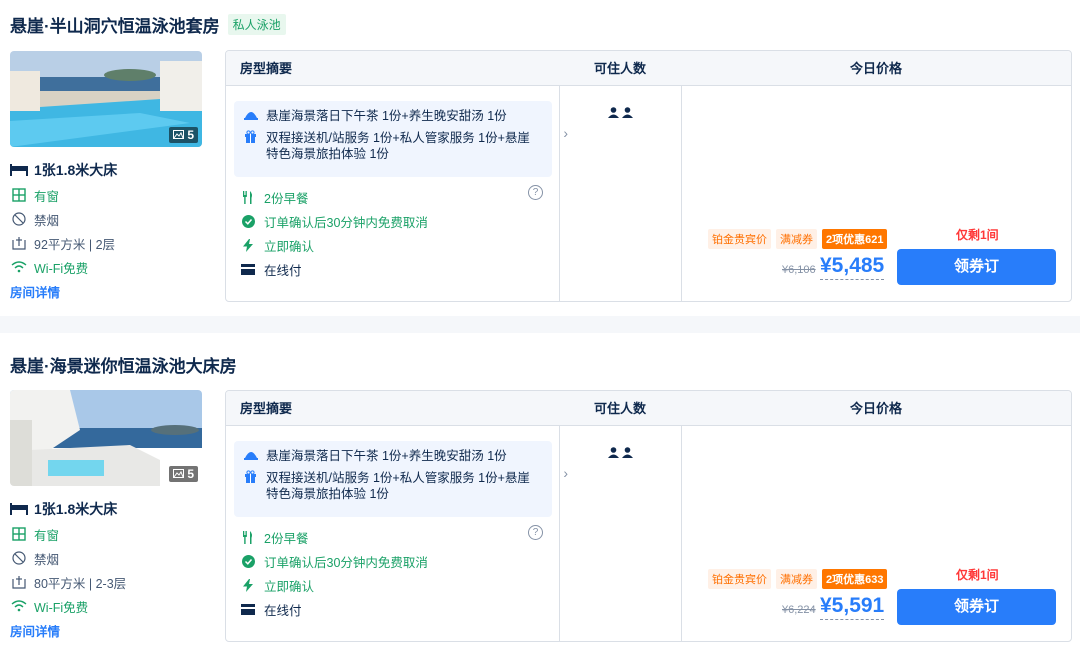  I want to click on smoking-info: 禁烟, so click(110, 219).